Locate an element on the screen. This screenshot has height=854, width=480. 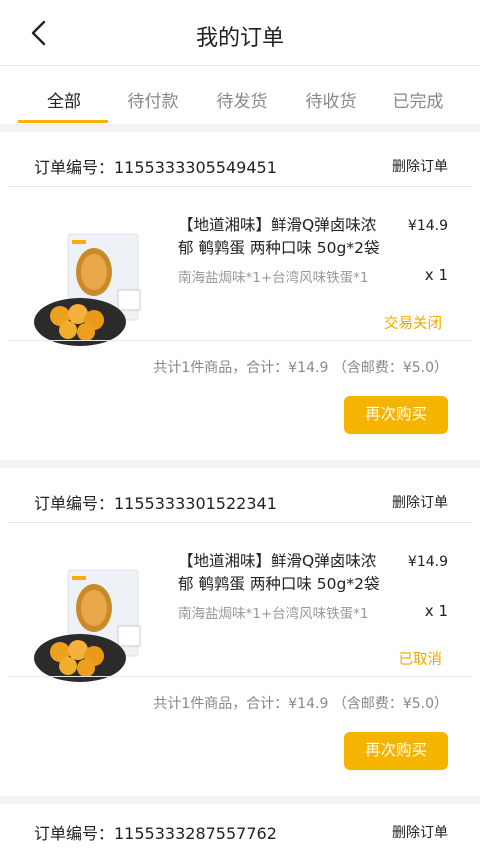
order-tabs: 全部 待付款 待发货 待收货 已完成 is located at coordinates (240, 95).